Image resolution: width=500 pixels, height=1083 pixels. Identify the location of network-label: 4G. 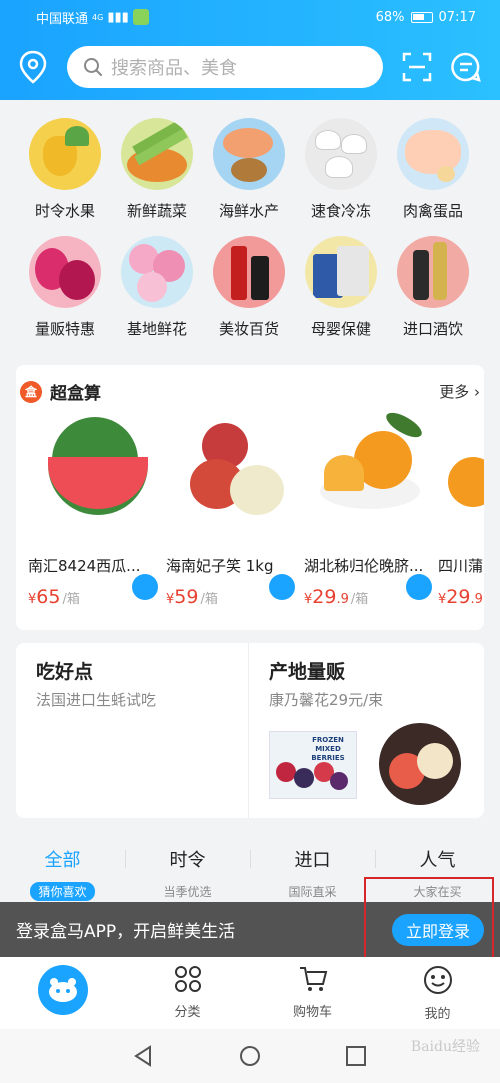
(98, 17).